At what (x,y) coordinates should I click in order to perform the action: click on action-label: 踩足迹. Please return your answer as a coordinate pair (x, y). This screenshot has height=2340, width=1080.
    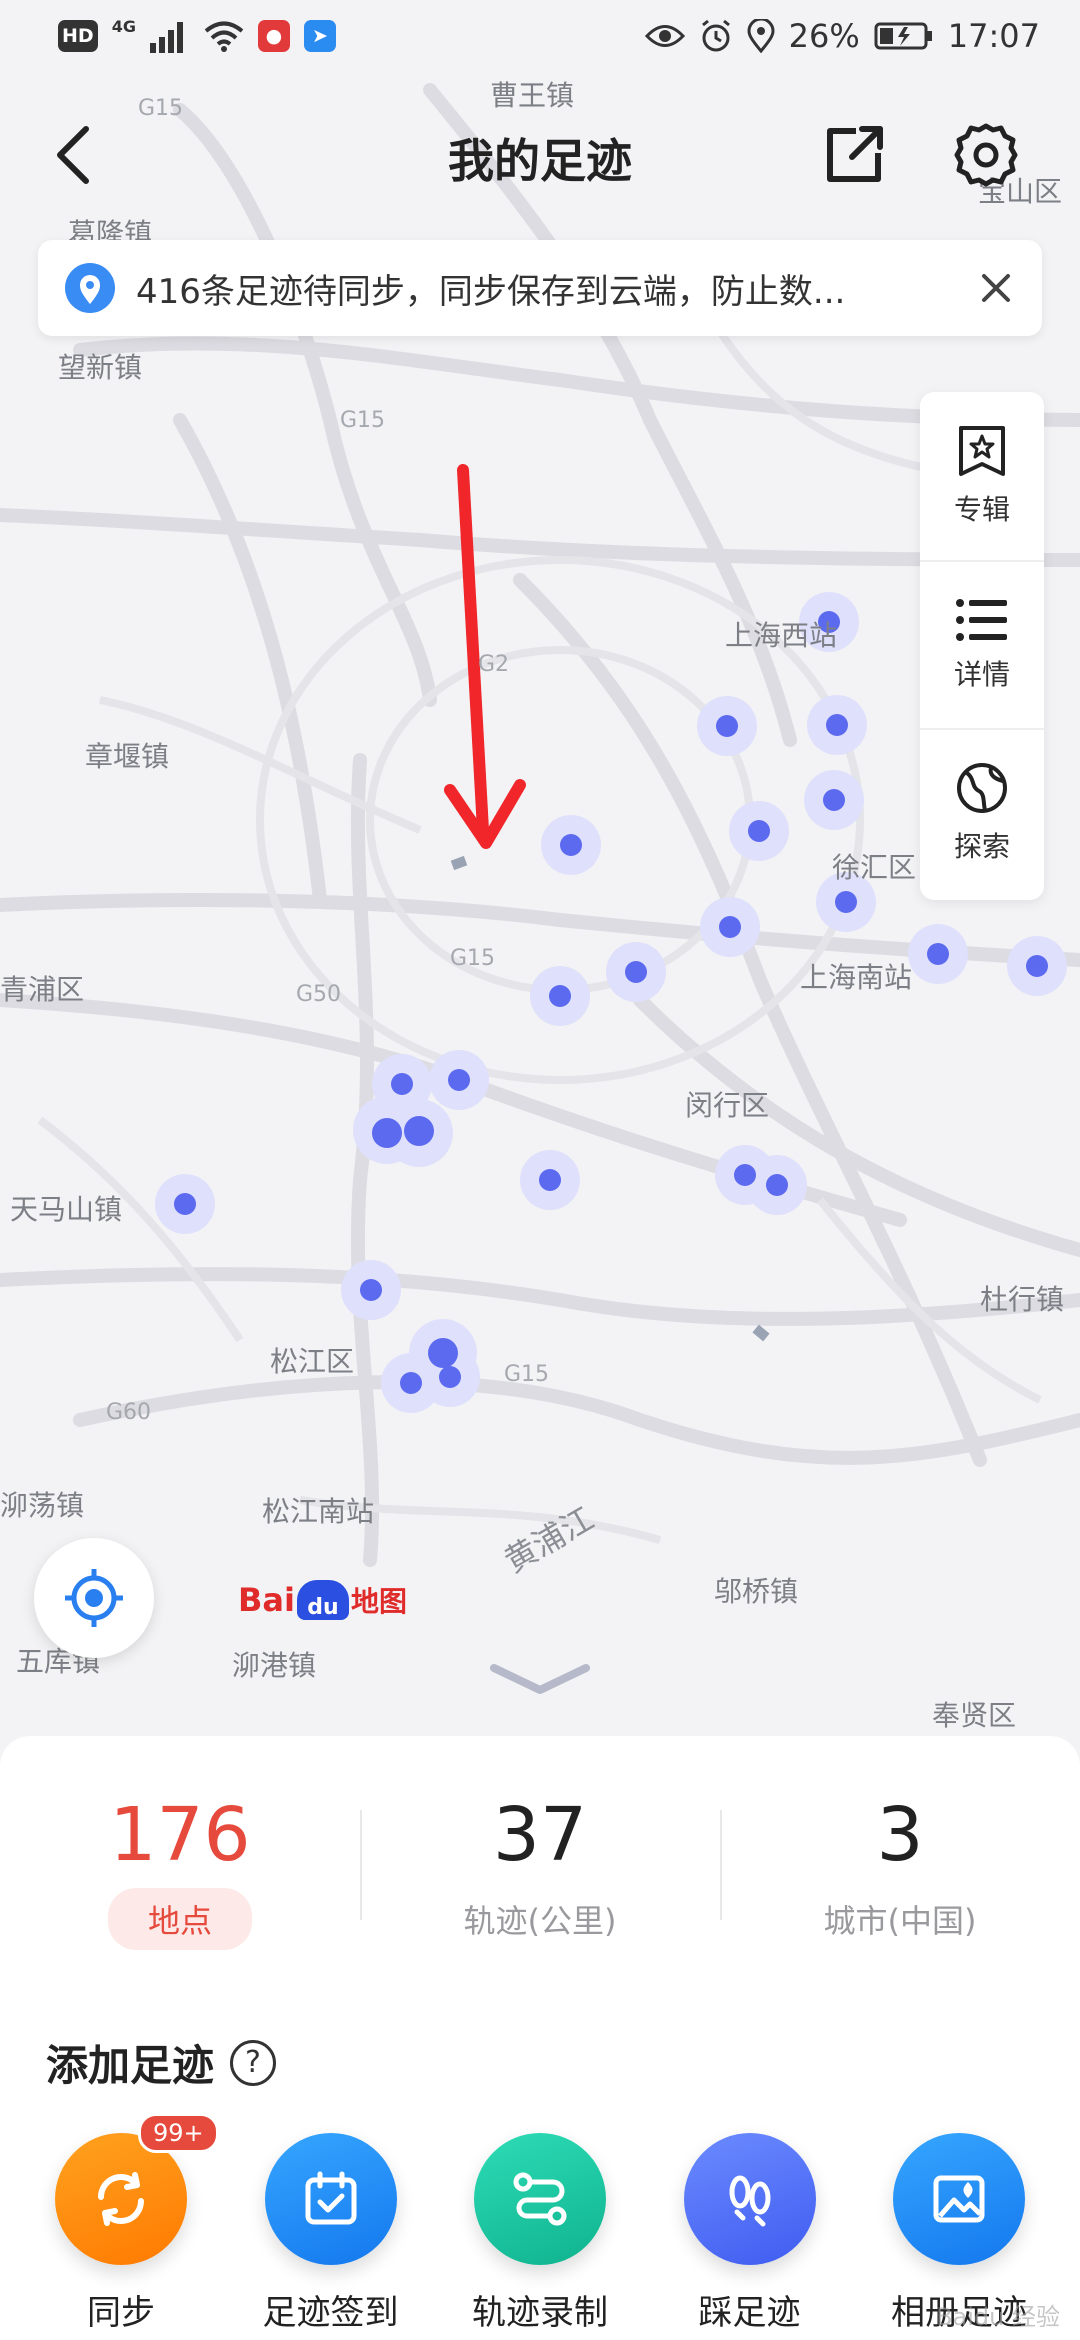
    Looking at the image, I should click on (749, 2313).